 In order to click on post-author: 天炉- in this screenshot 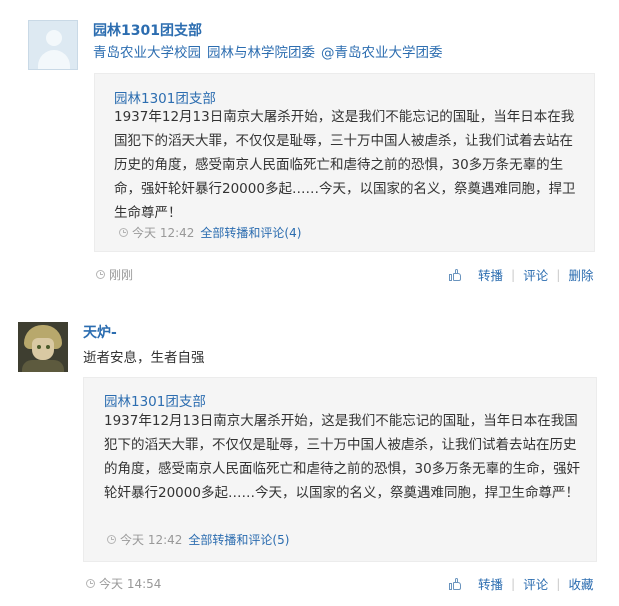, I will do `click(100, 332)`.